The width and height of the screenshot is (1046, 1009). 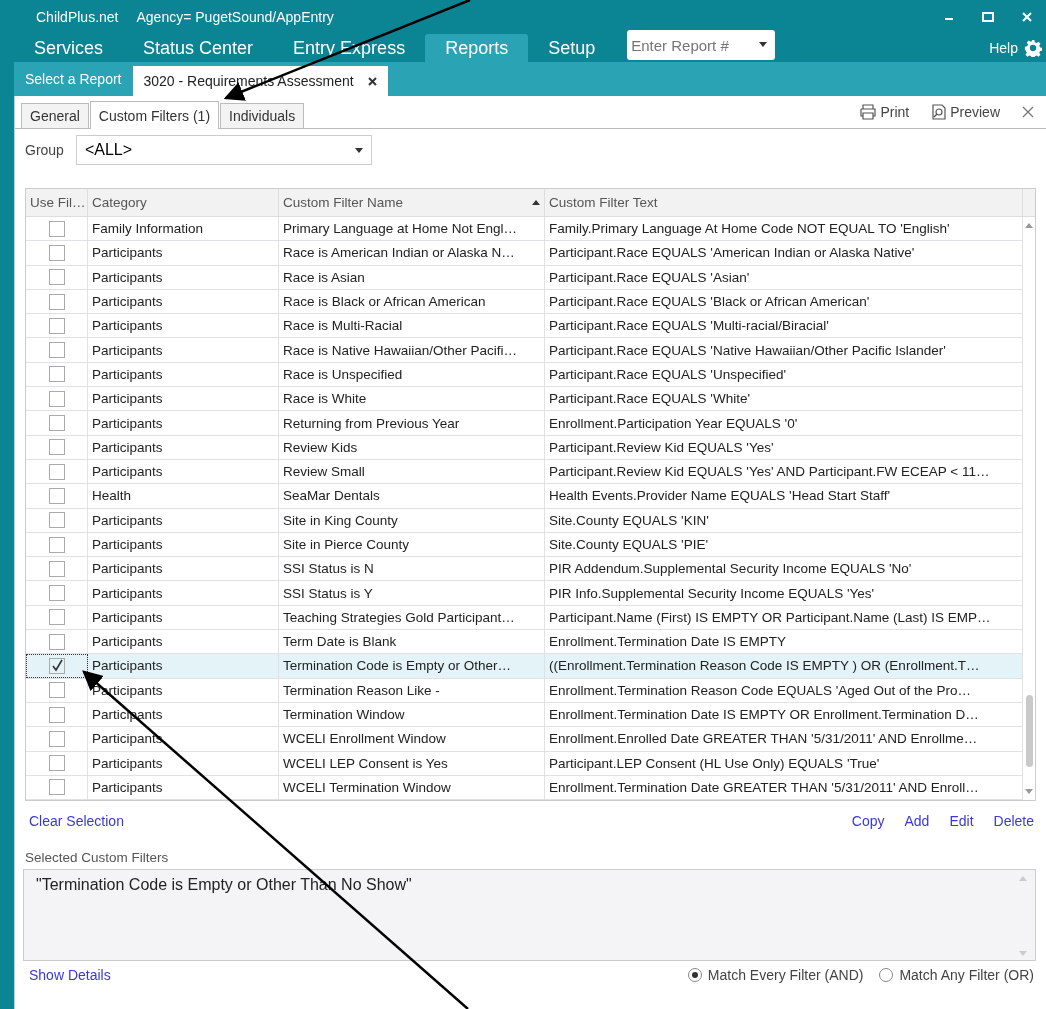 What do you see at coordinates (412, 471) in the screenshot?
I see `table-cell: Review Small` at bounding box center [412, 471].